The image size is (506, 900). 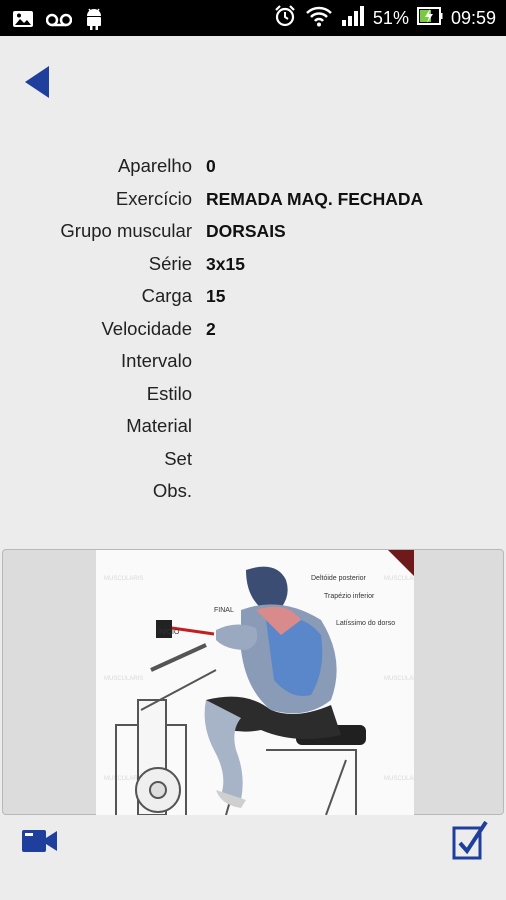 What do you see at coordinates (365, 623) in the screenshot?
I see `svg-text: Latíssimo do dorso` at bounding box center [365, 623].